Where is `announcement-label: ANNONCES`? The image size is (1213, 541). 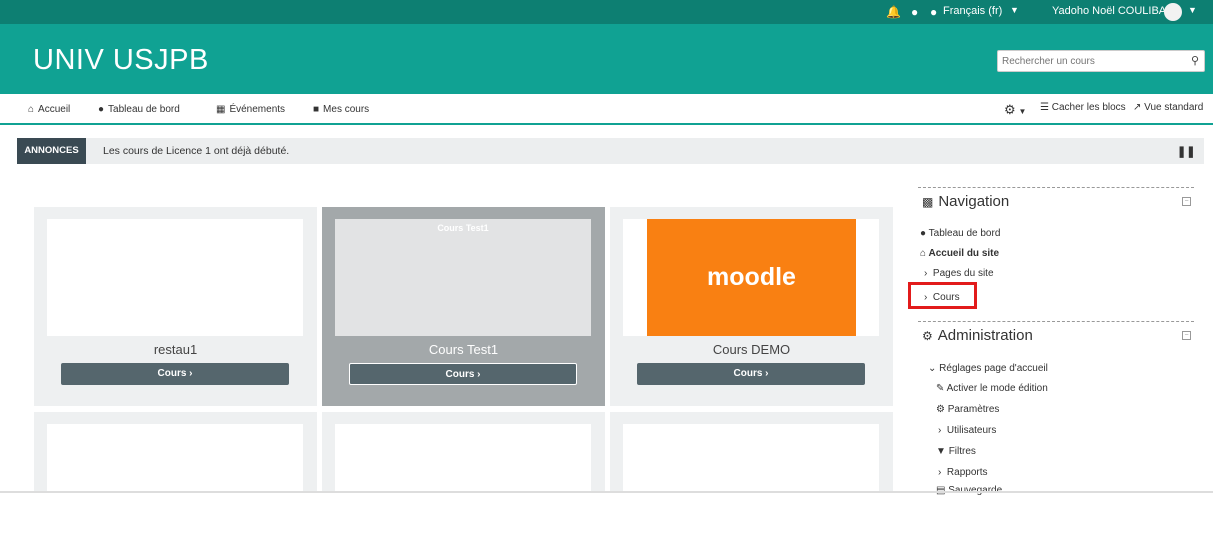 announcement-label: ANNONCES is located at coordinates (51, 151).